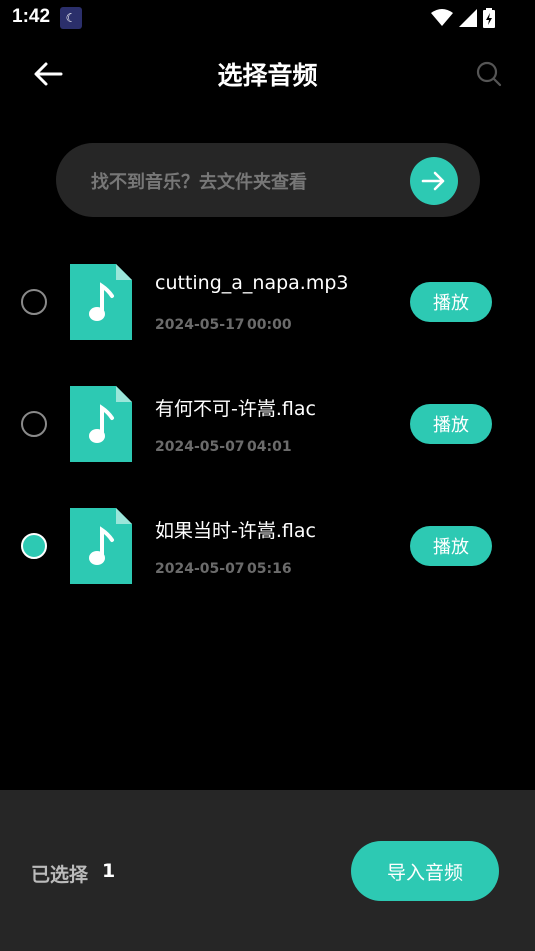  I want to click on search-button, so click(489, 74).